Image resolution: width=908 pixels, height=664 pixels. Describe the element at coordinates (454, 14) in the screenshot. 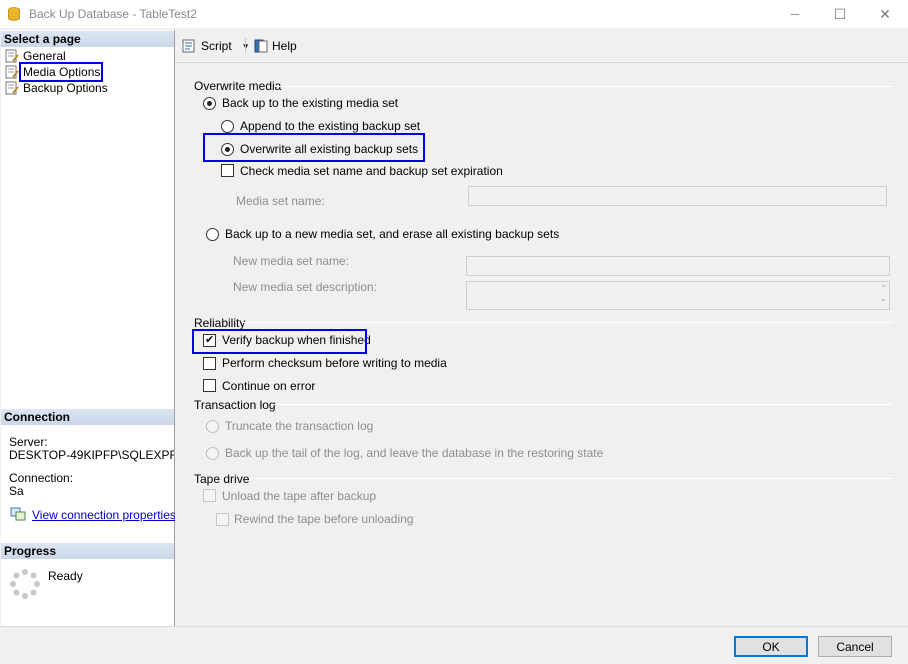

I see `title-bar: Back Up Database - TableTest2 ─ ☐ ✕` at that location.